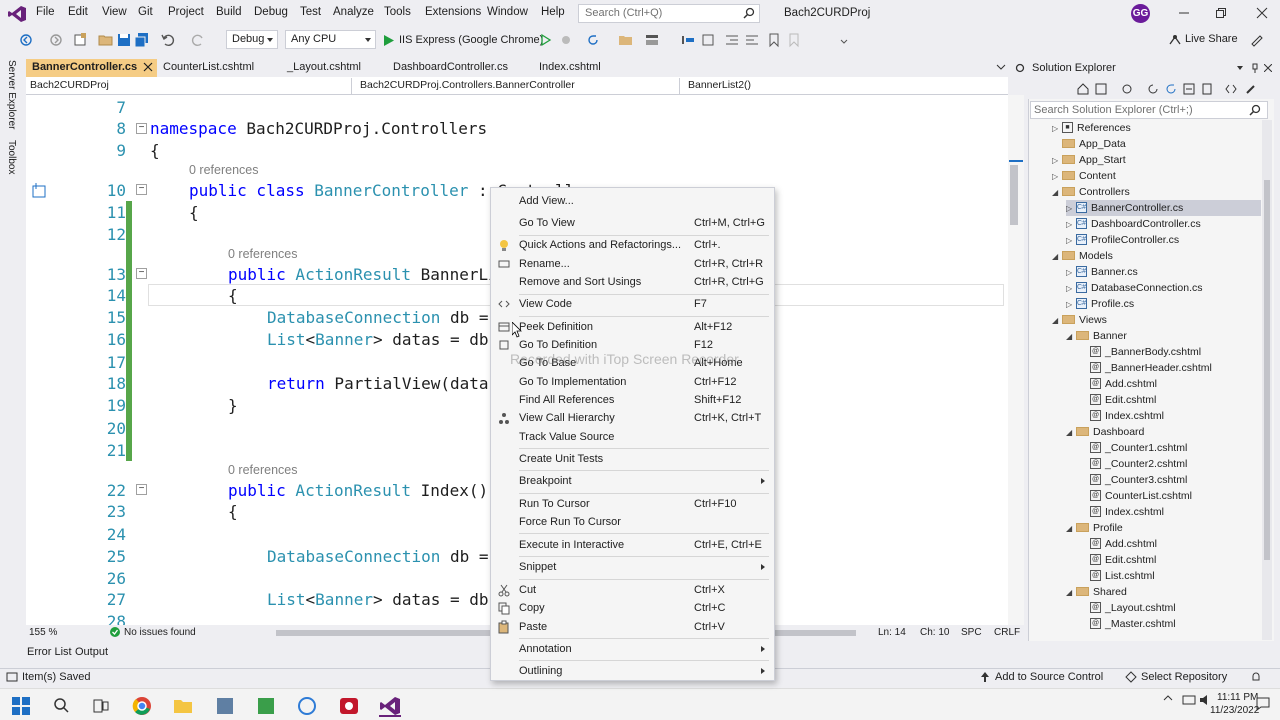 This screenshot has height=720, width=1280. Describe the element at coordinates (632, 481) in the screenshot. I see `menu-item-breakpoint: Breakpoint` at that location.